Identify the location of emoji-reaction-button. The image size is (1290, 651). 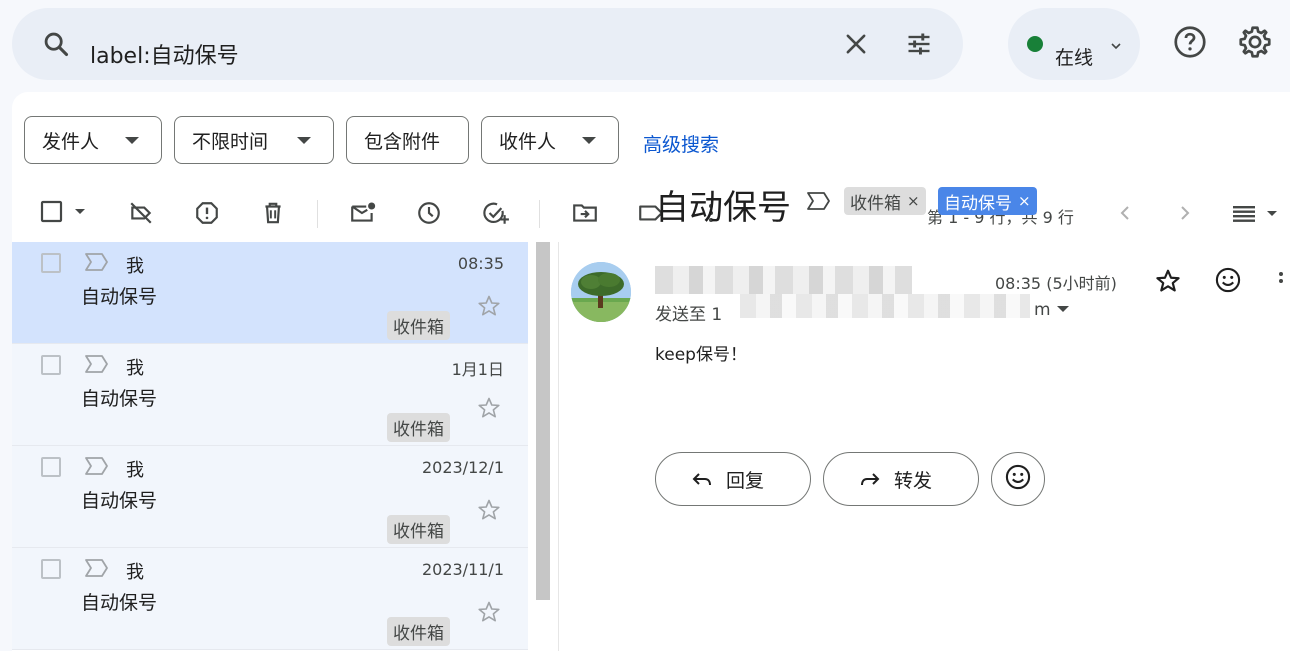
(1018, 479).